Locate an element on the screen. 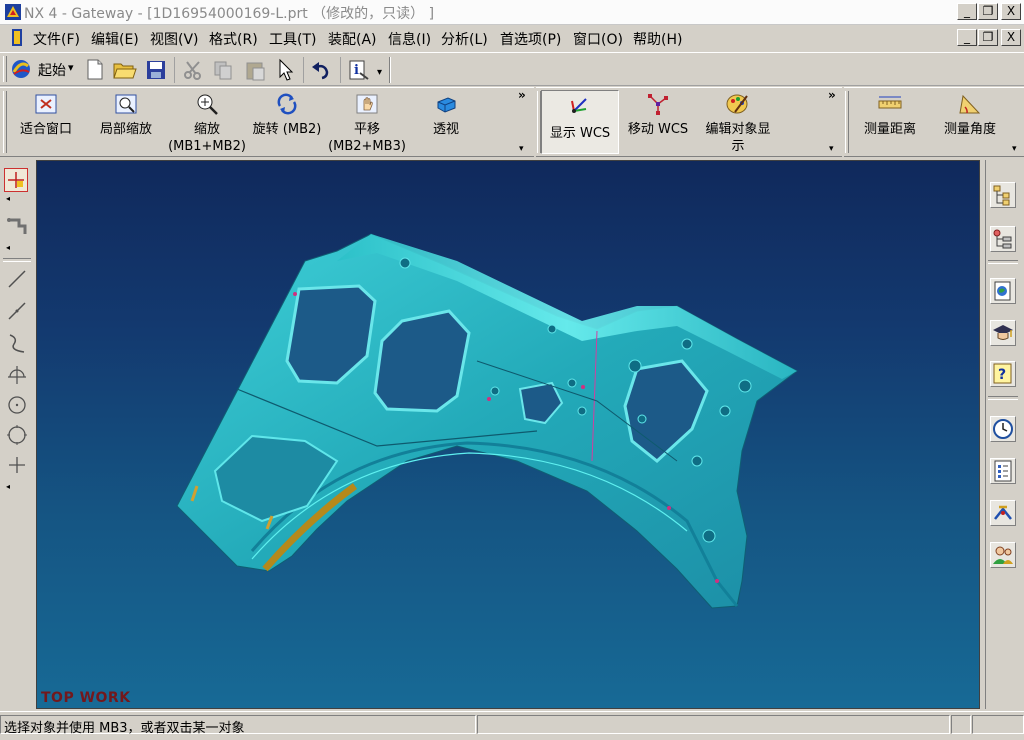 The image size is (1024, 740). assembly-navigator-tab is located at coordinates (1003, 195).